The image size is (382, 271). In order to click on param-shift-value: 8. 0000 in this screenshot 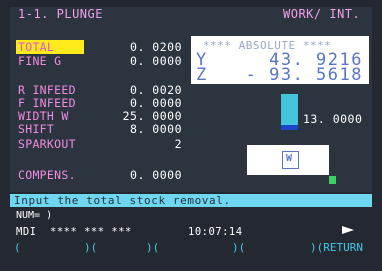, I will do `click(156, 129)`.